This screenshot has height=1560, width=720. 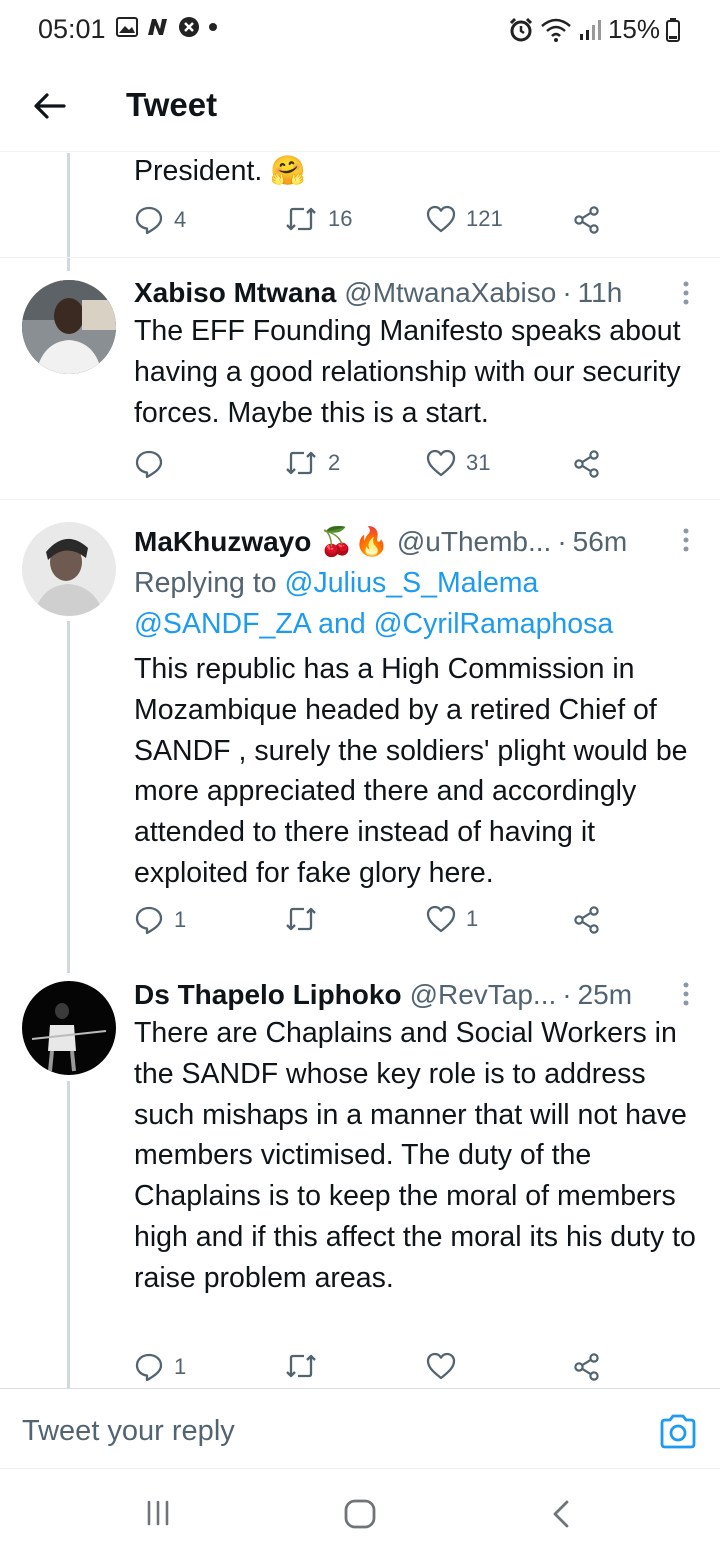 What do you see at coordinates (478, 462) in the screenshot?
I see `like-count: 31` at bounding box center [478, 462].